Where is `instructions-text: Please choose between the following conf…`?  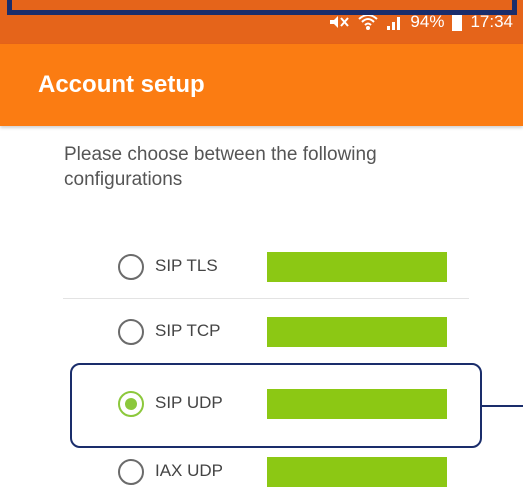 instructions-text: Please choose between the following conf… is located at coordinates (220, 167).